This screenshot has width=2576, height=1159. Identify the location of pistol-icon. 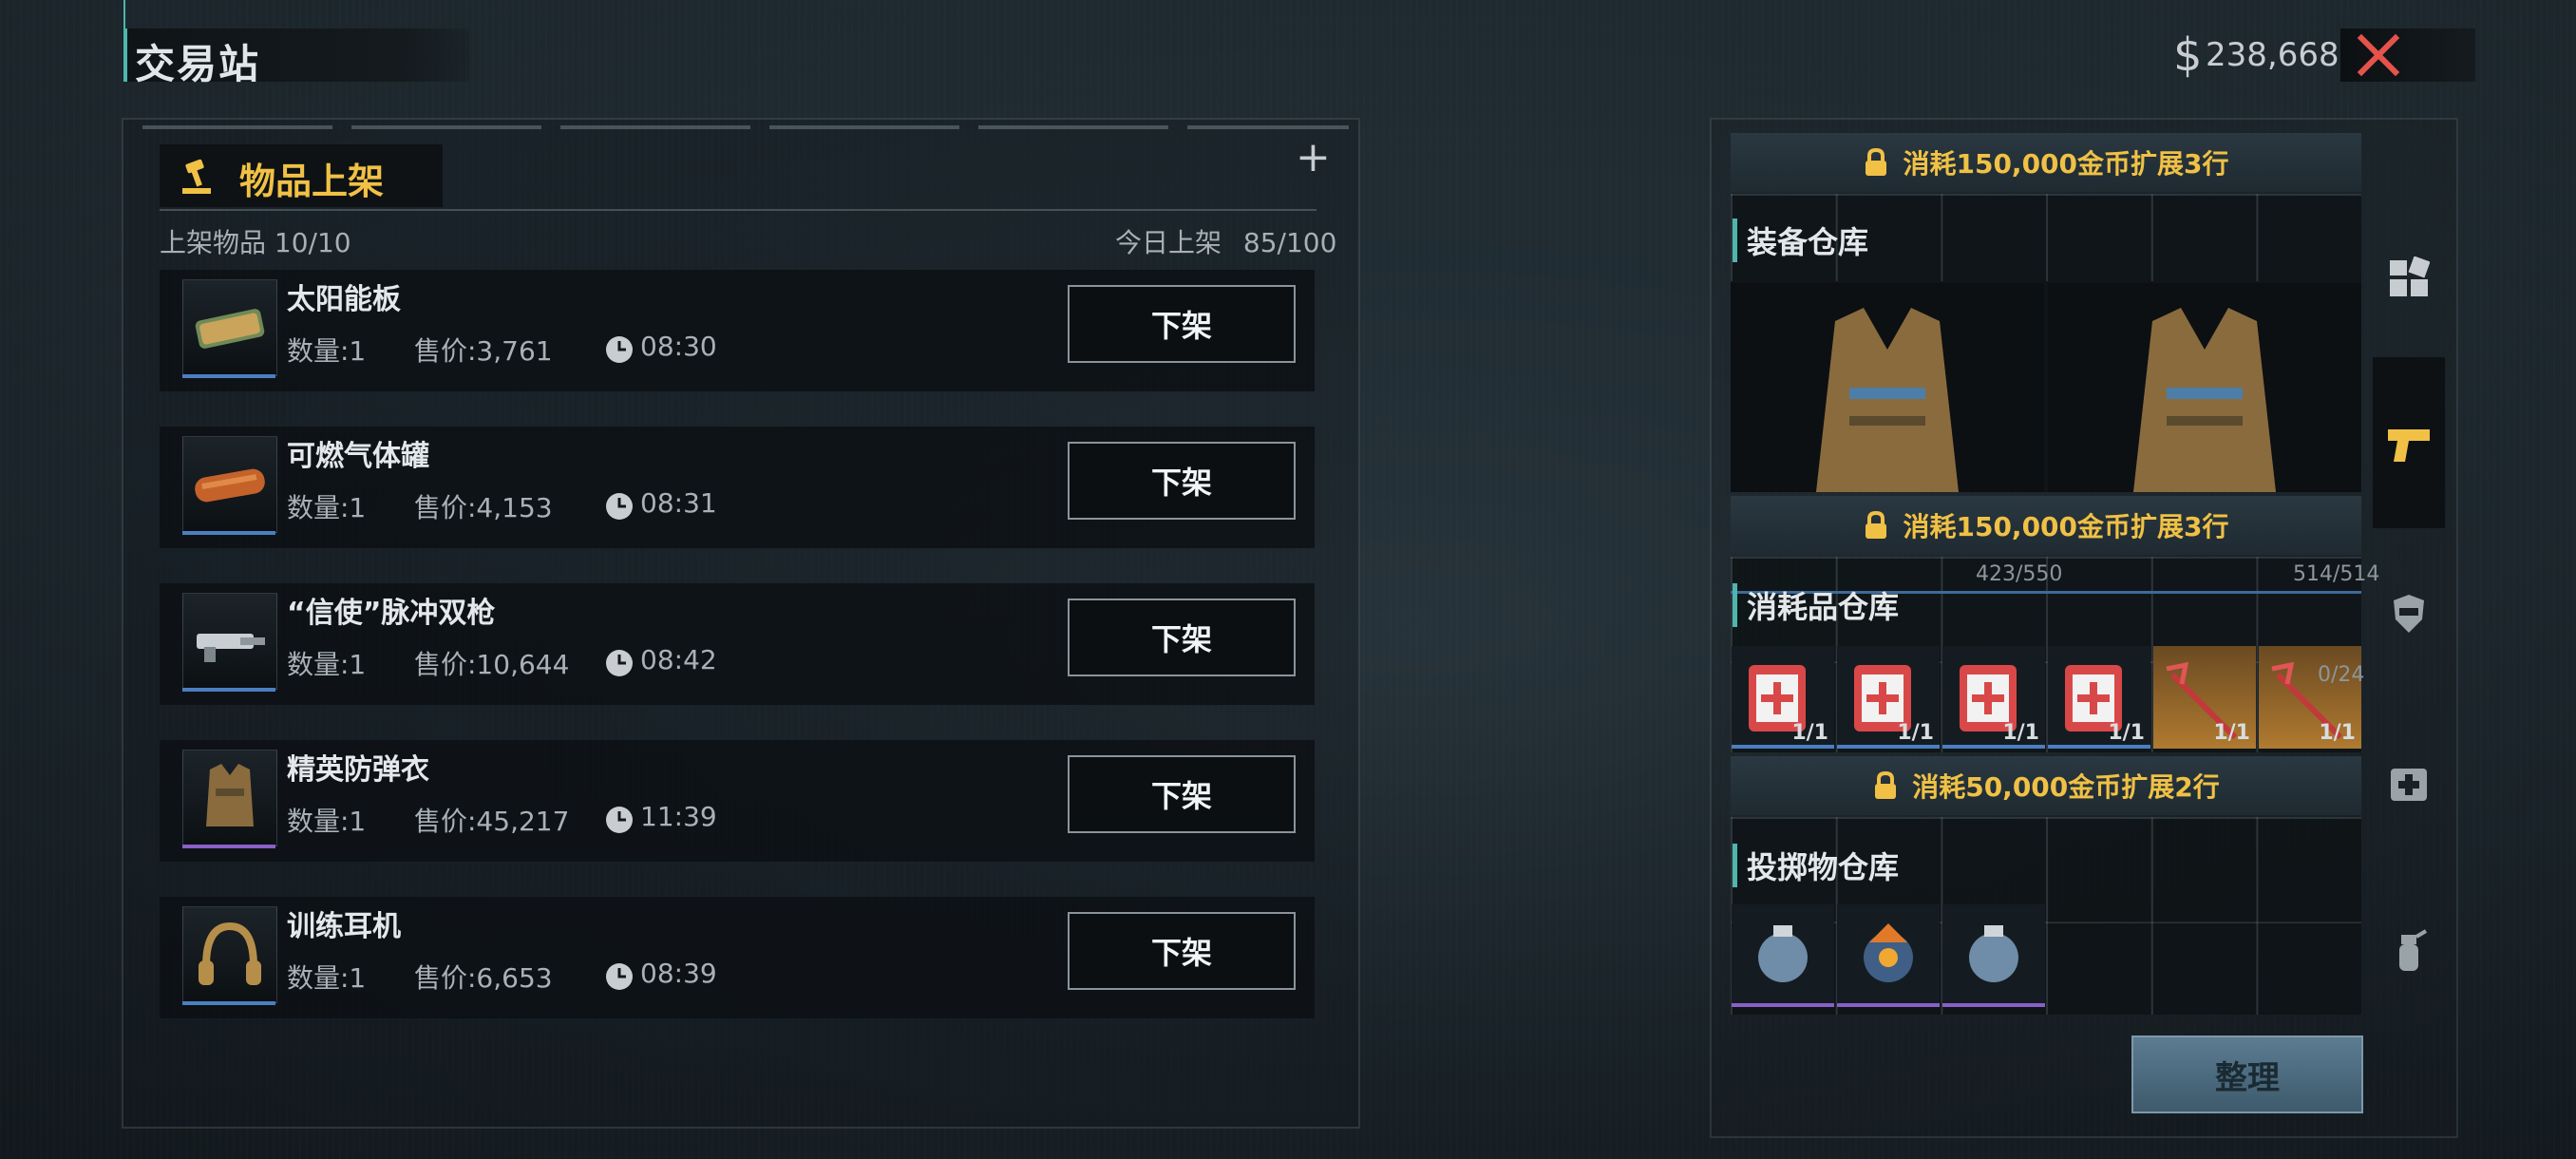
(2409, 445).